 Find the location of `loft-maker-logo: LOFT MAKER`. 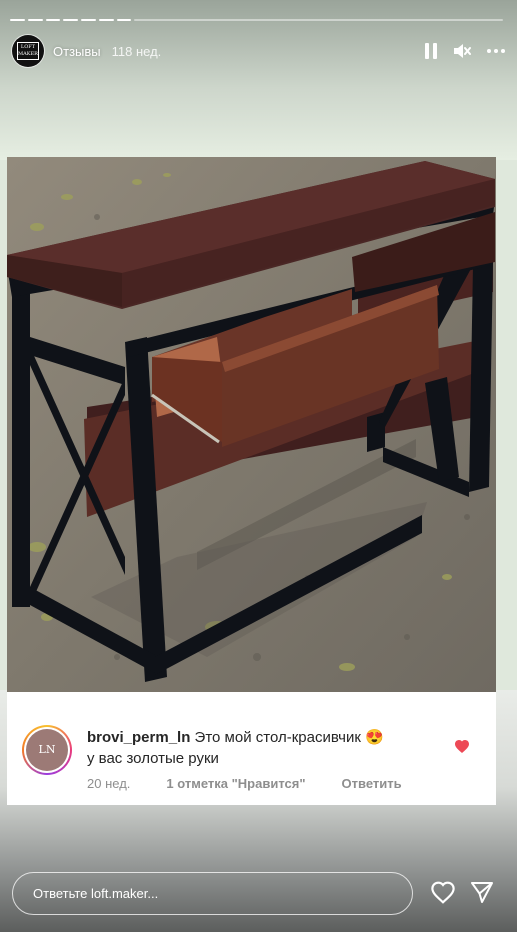

loft-maker-logo: LOFT MAKER is located at coordinates (28, 51).